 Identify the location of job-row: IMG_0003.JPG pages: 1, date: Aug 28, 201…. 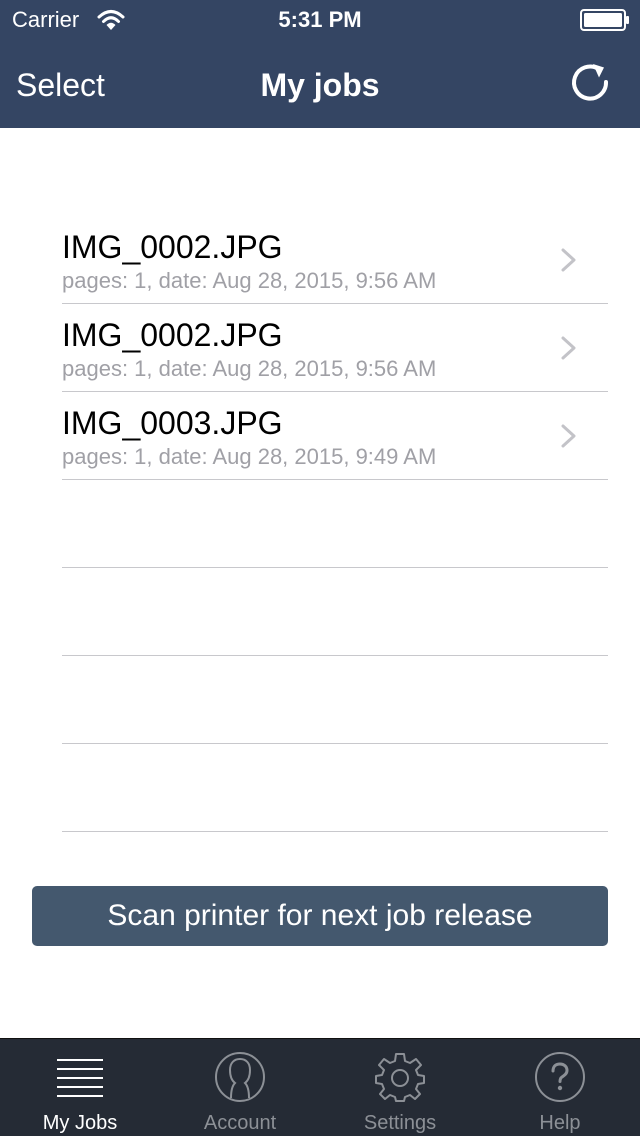
(335, 436).